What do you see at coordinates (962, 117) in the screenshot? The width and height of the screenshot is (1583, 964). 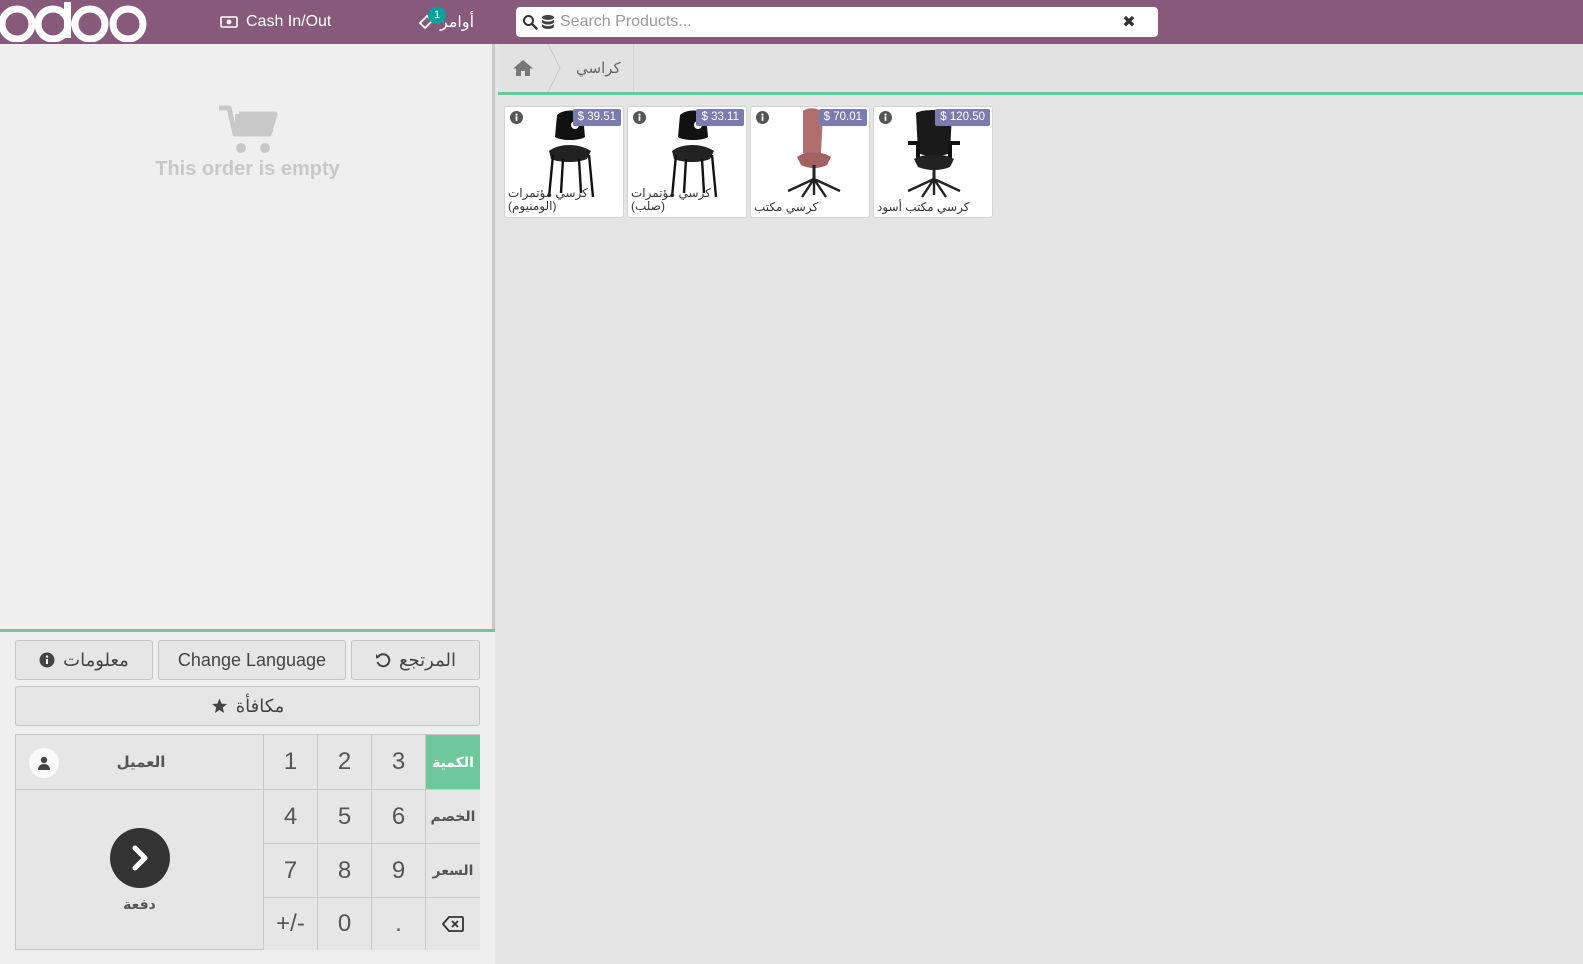 I see `product-price-tag: $ 120.50` at bounding box center [962, 117].